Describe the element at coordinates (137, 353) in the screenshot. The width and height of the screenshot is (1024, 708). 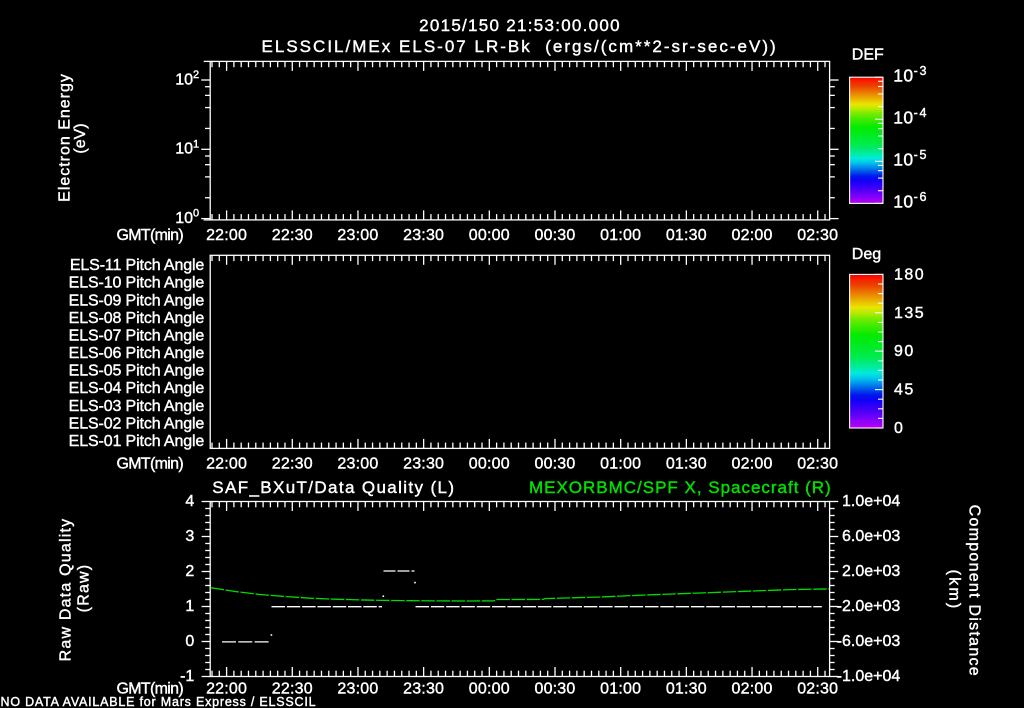
I see `svg-text: ELS-06 Pitch Angle` at that location.